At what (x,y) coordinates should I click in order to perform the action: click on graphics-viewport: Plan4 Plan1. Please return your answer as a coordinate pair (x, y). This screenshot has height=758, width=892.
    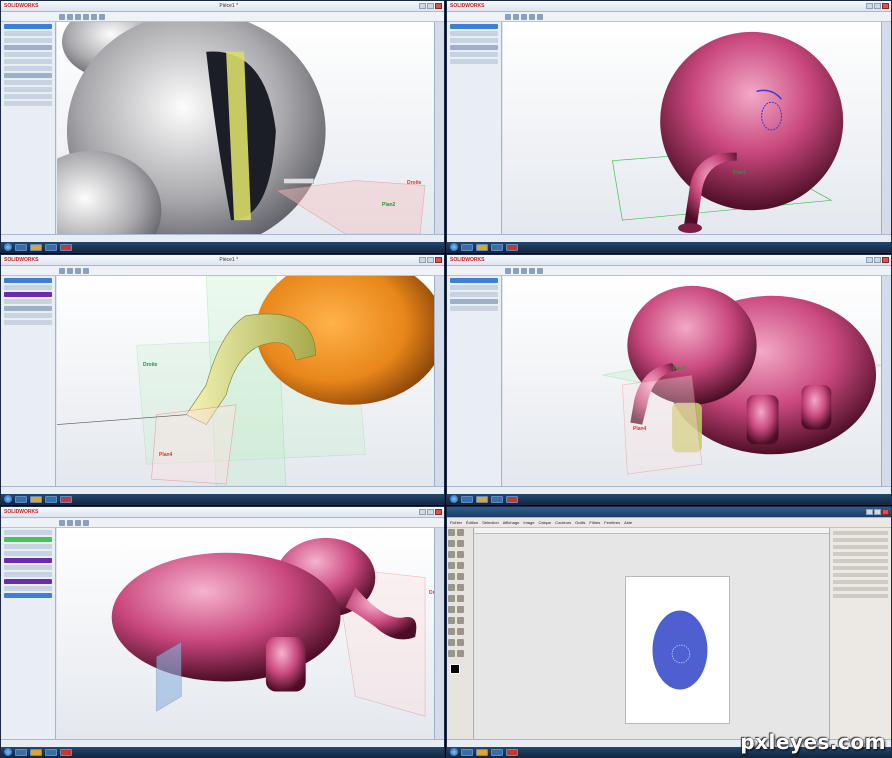
    Looking at the image, I should click on (692, 381).